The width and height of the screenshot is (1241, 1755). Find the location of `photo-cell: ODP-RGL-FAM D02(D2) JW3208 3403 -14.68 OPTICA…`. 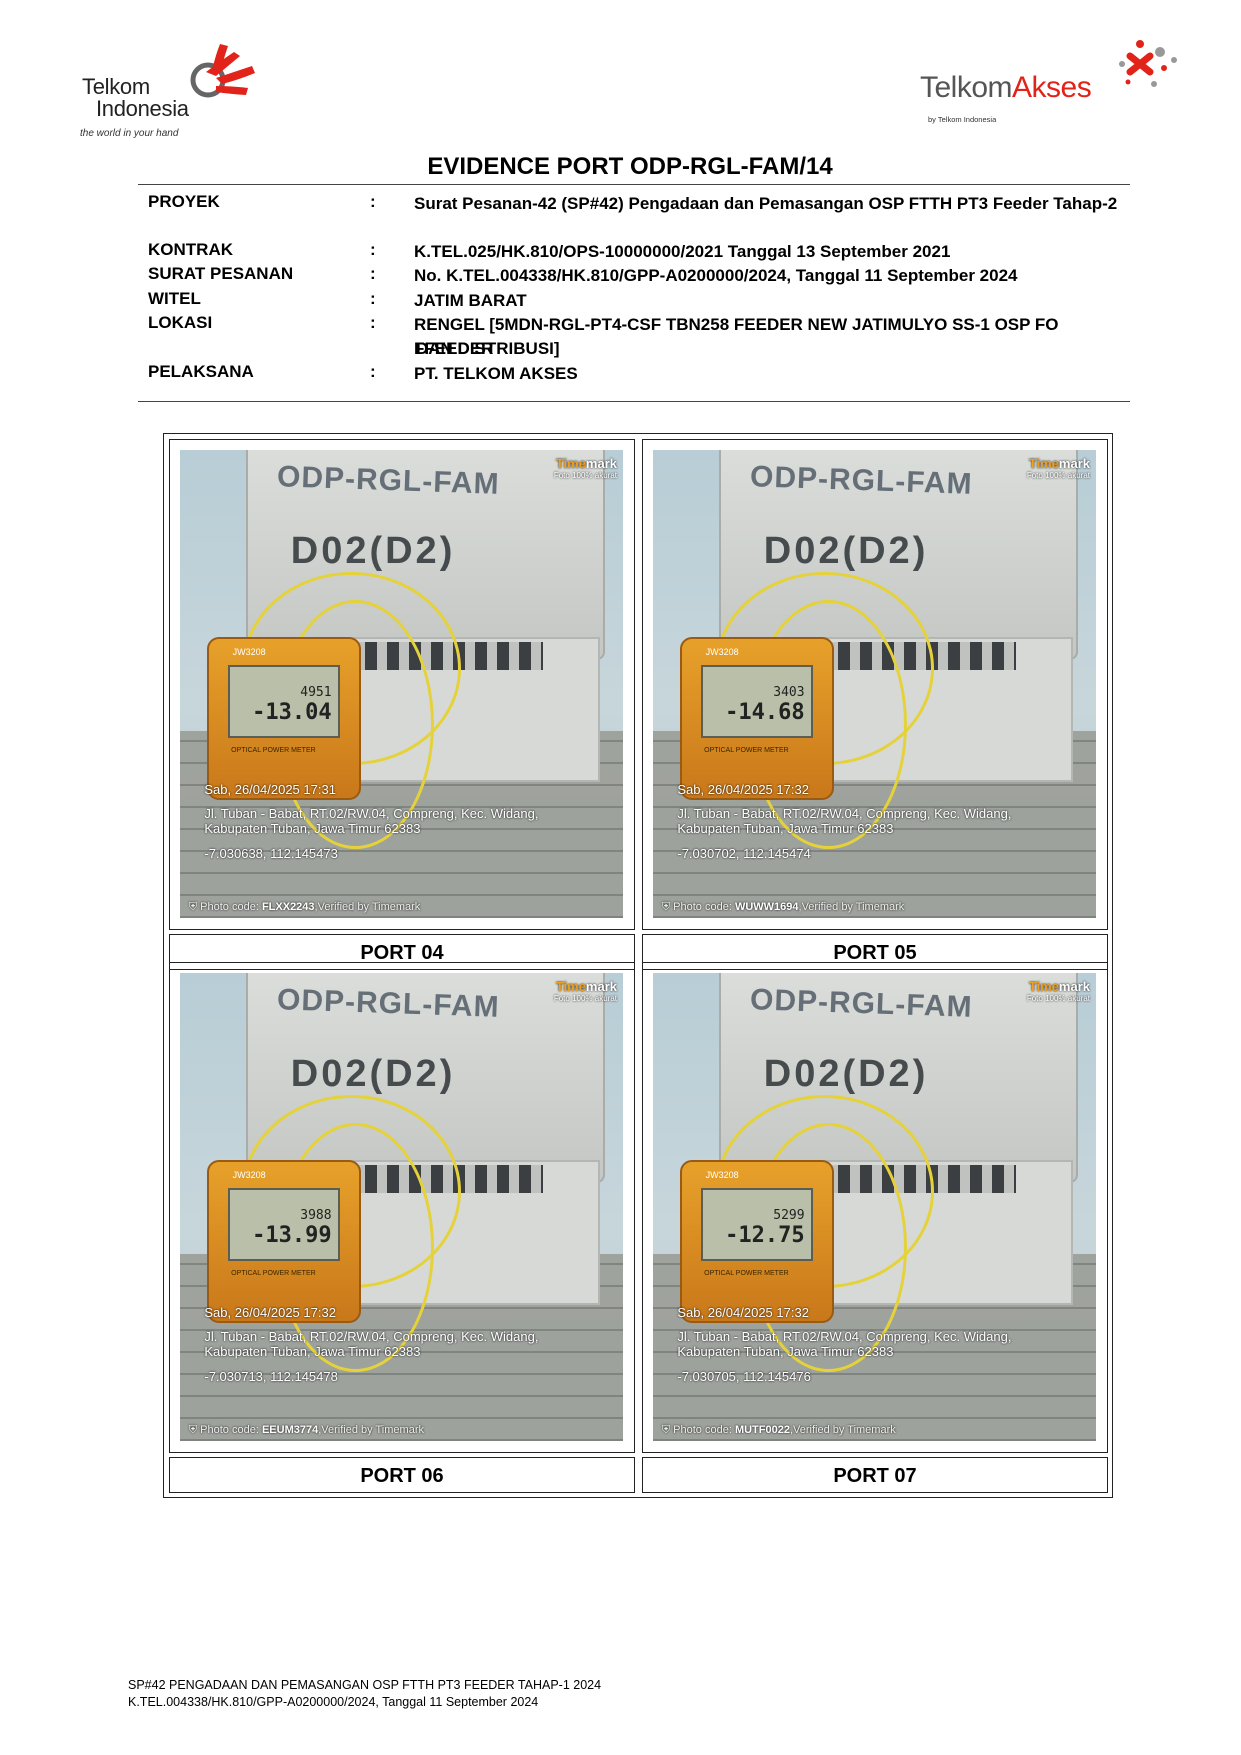

photo-cell: ODP-RGL-FAM D02(D2) JW3208 3403 -14.68 OPTICA… is located at coordinates (875, 684).